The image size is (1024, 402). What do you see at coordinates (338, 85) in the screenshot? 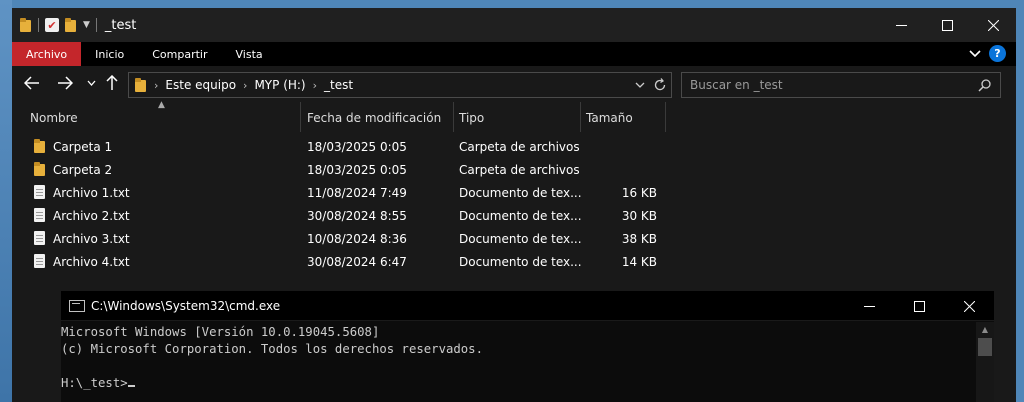
I see `breadcrumb-current-folder: _test` at bounding box center [338, 85].